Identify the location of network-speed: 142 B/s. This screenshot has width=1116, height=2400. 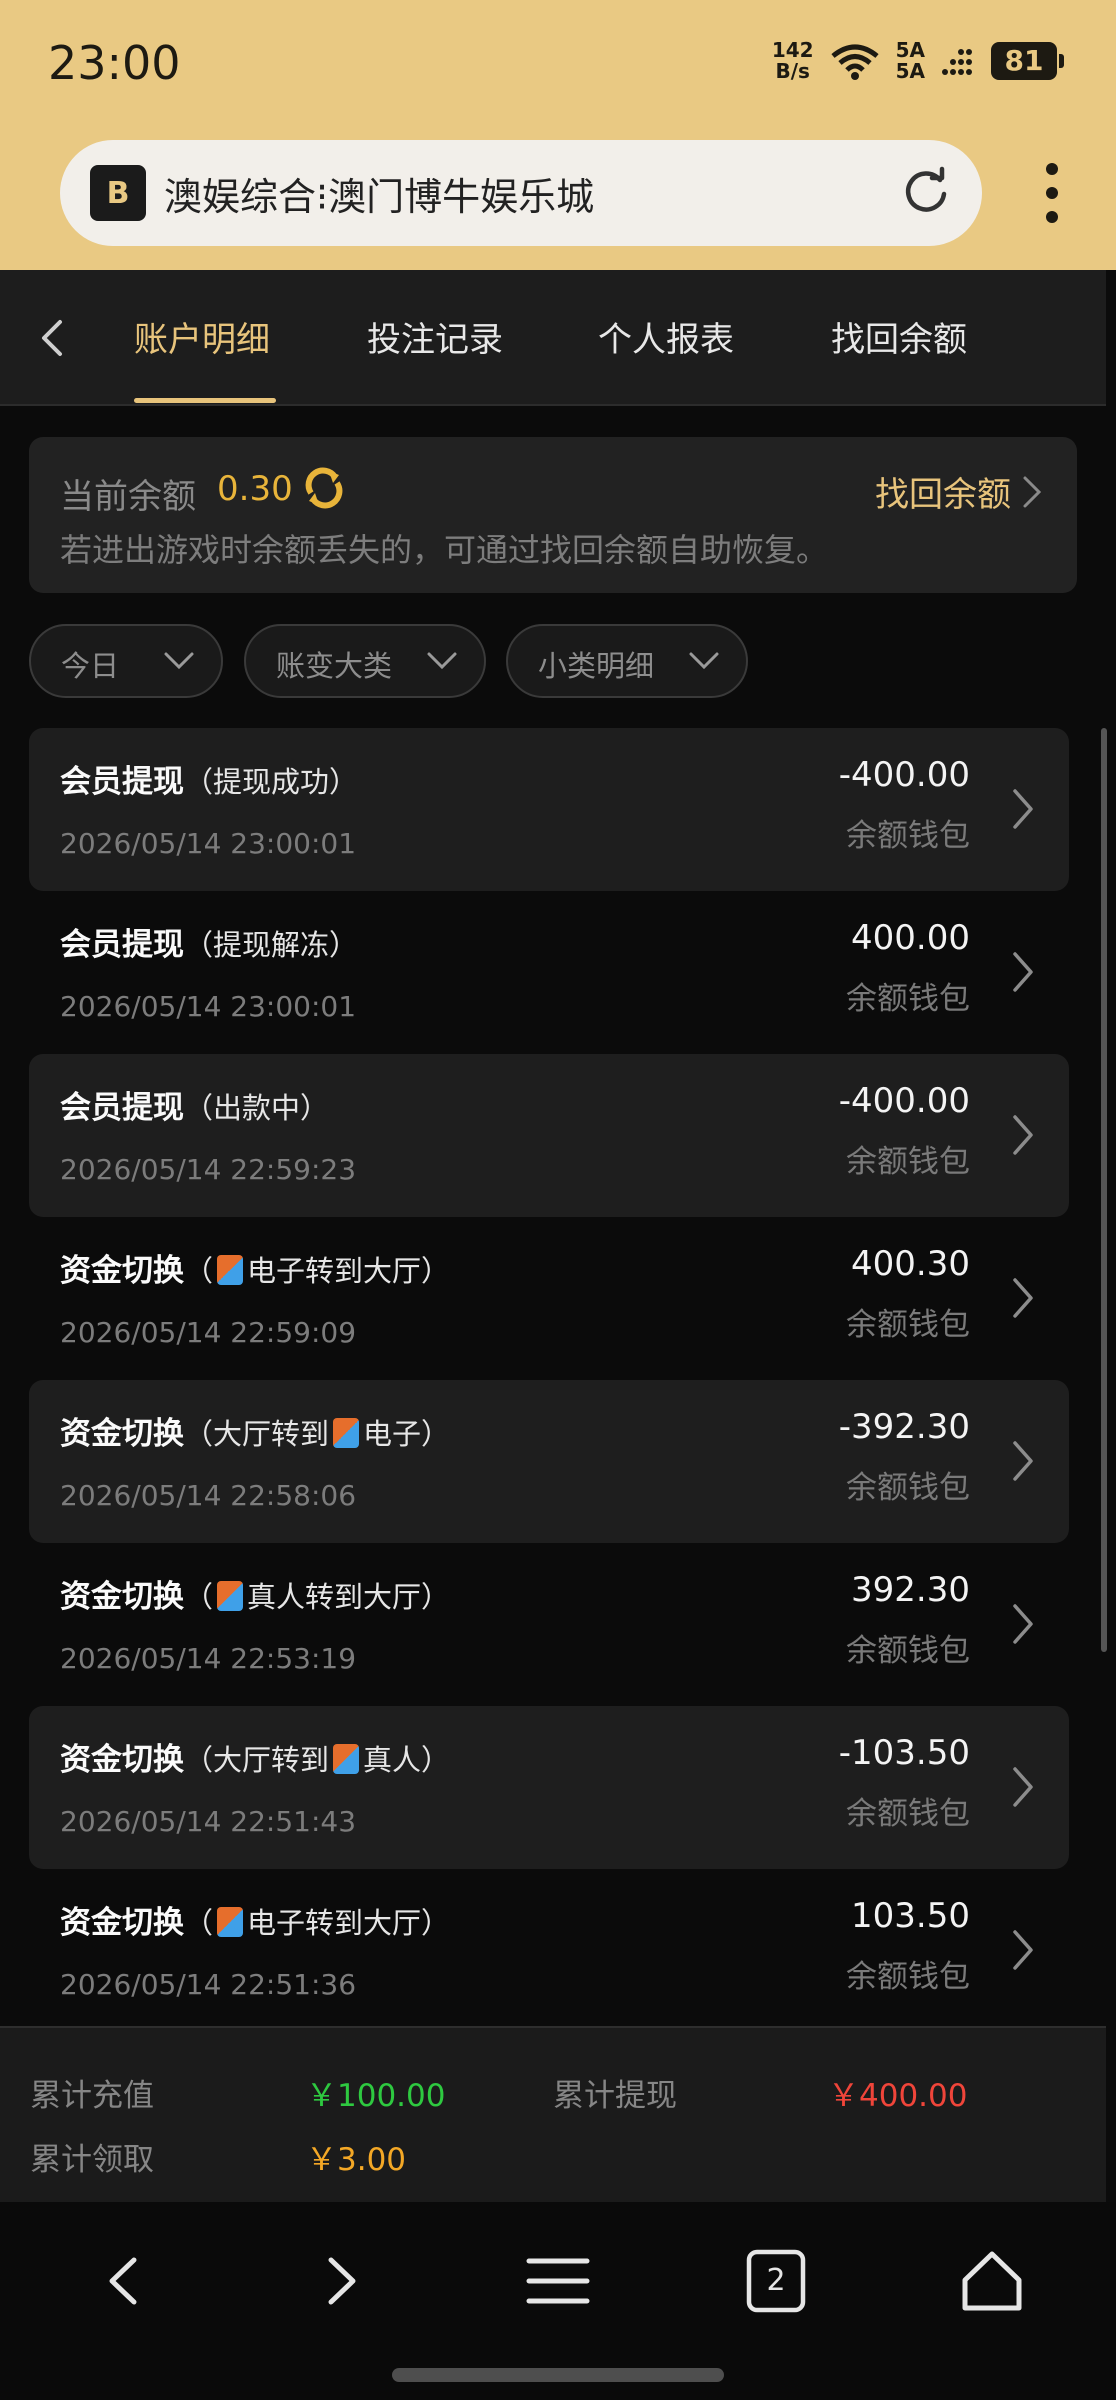
(792, 60).